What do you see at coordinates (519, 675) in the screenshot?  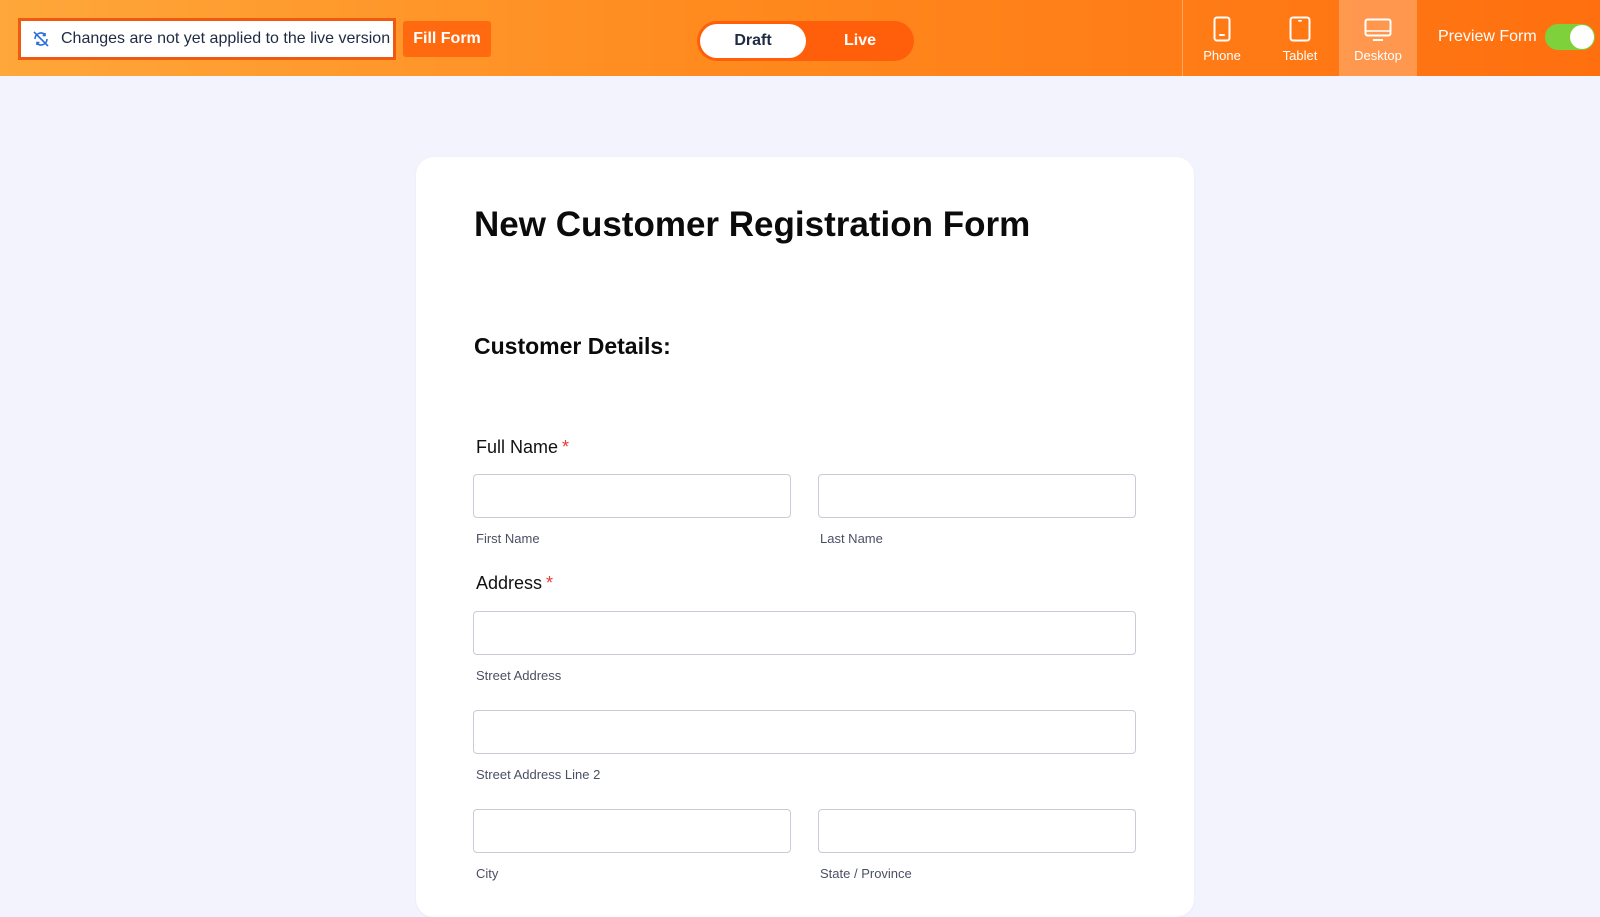 I see `street-address-sublabel: Street Address` at bounding box center [519, 675].